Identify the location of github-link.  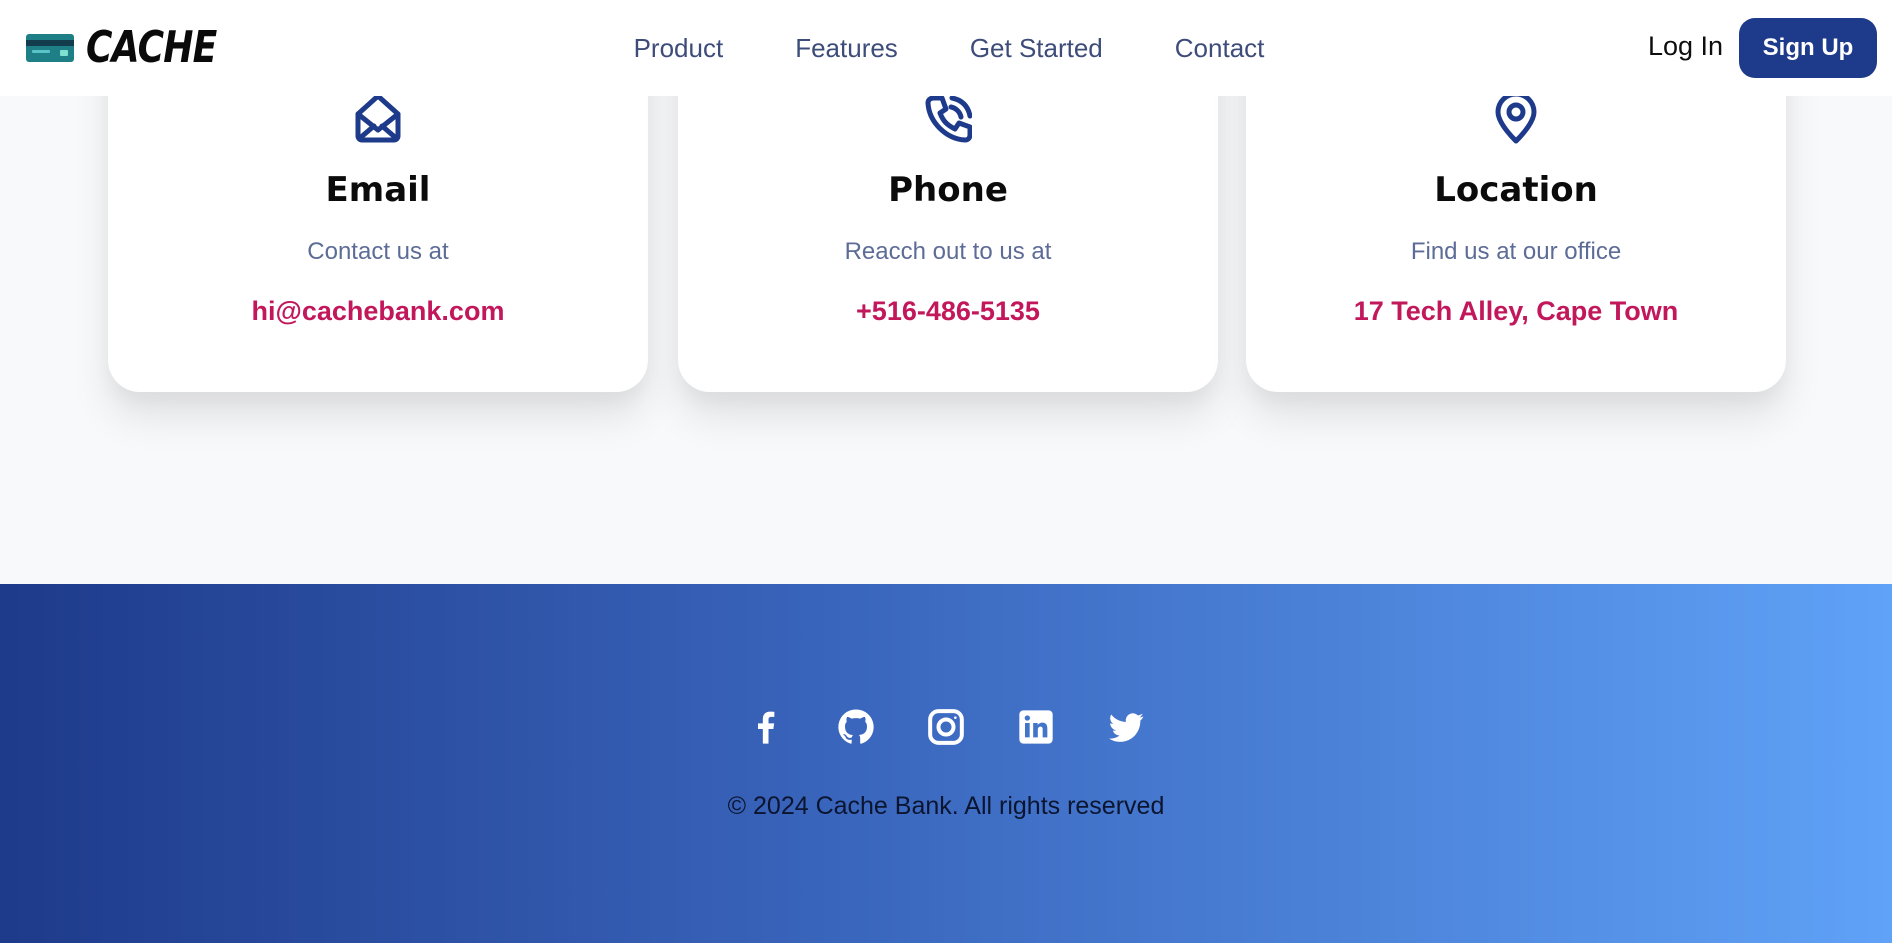
(856, 727).